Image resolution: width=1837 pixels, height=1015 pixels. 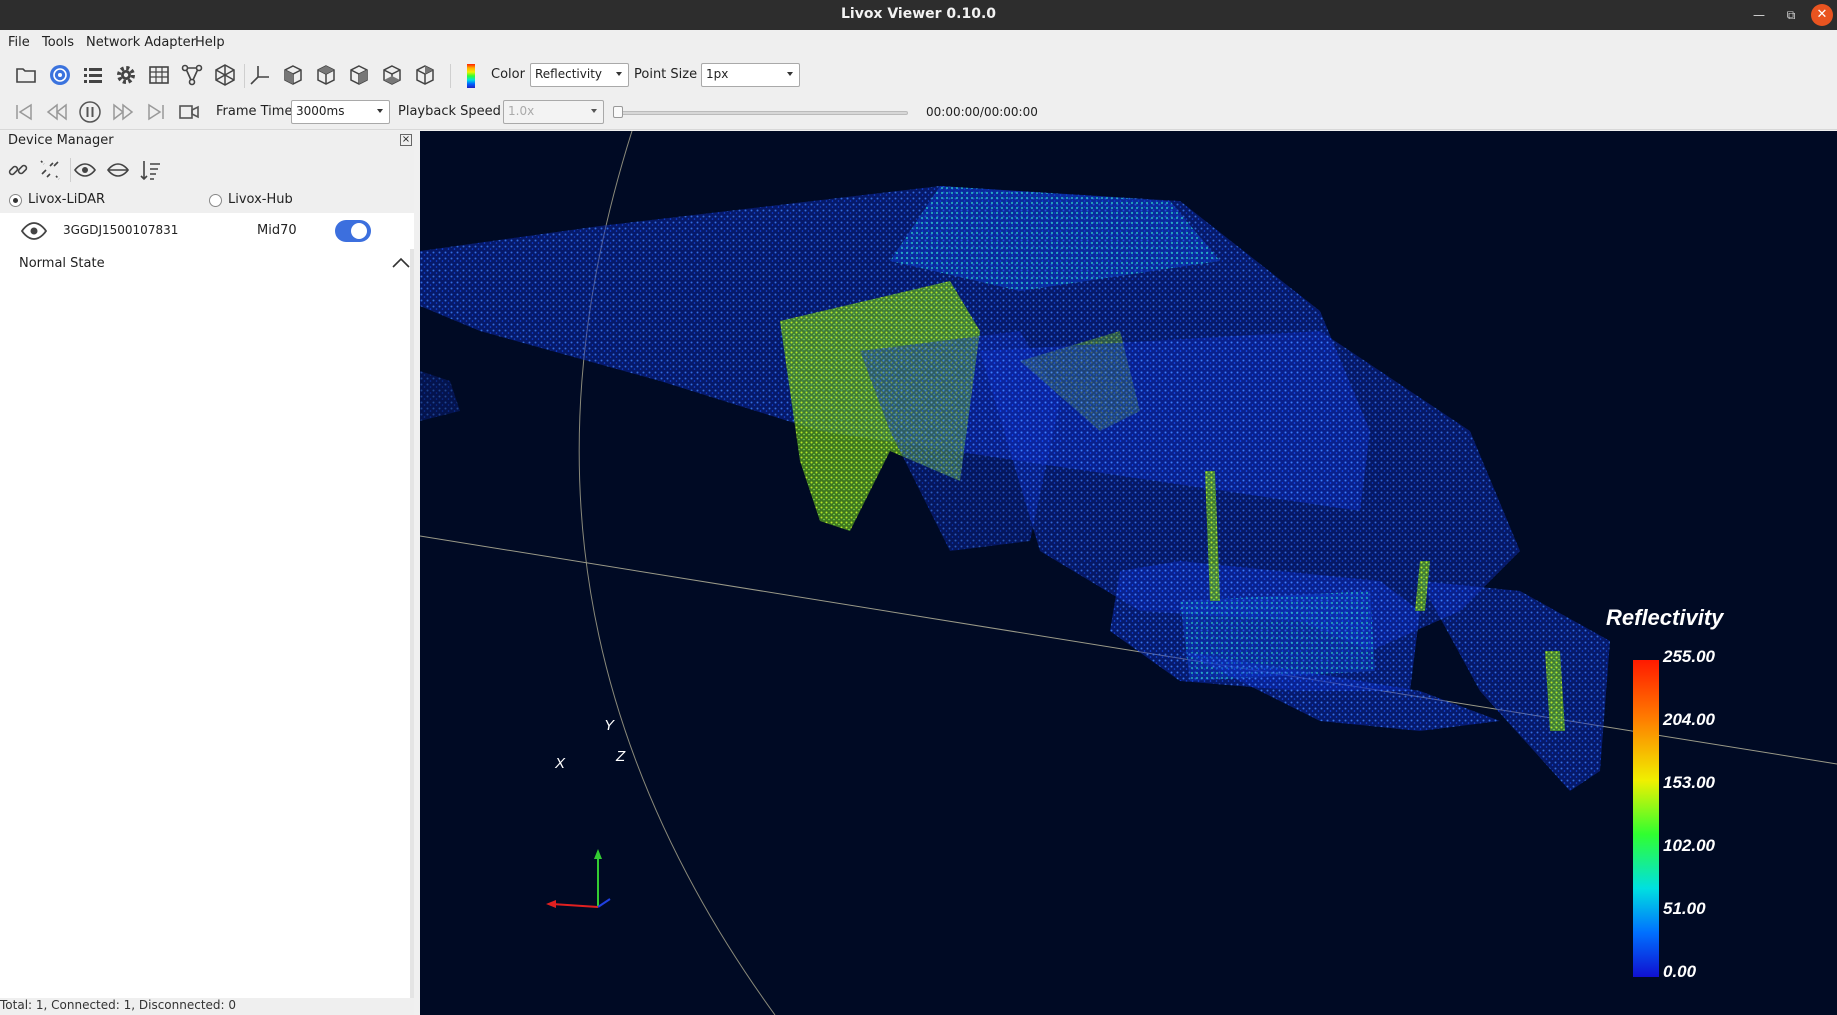 I want to click on playback-progress-slider, so click(x=763, y=113).